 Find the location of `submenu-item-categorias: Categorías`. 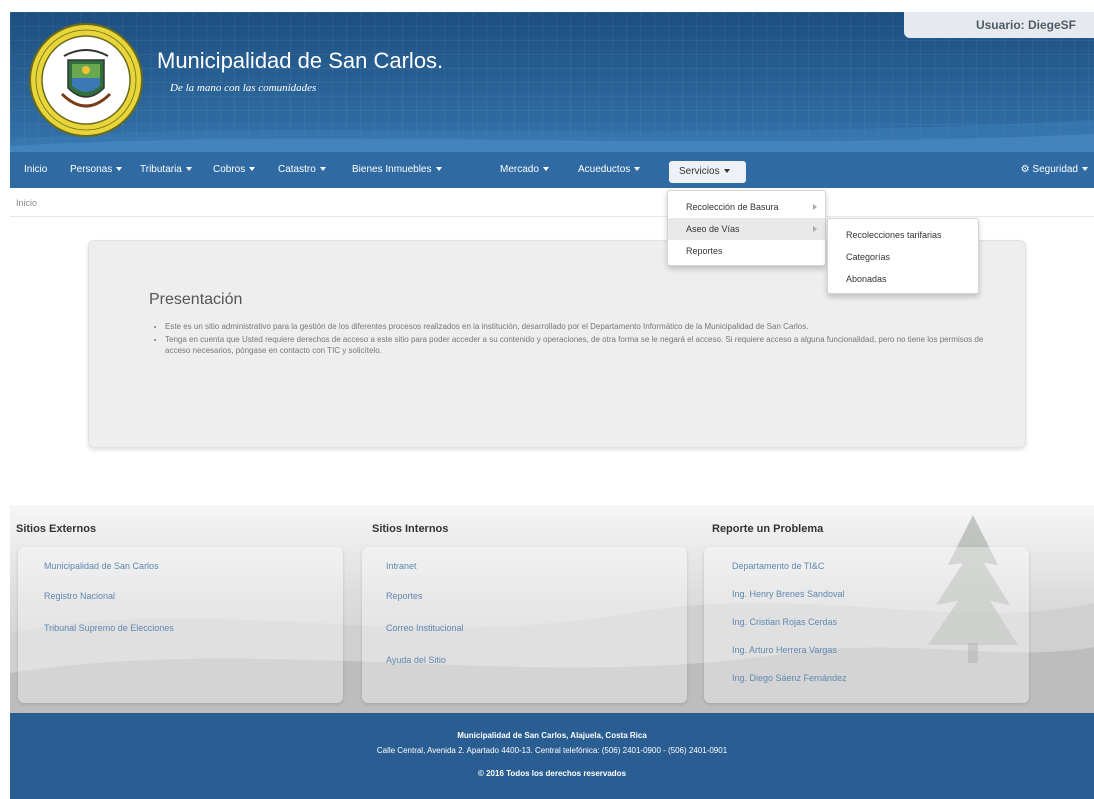

submenu-item-categorias: Categorías is located at coordinates (903, 257).